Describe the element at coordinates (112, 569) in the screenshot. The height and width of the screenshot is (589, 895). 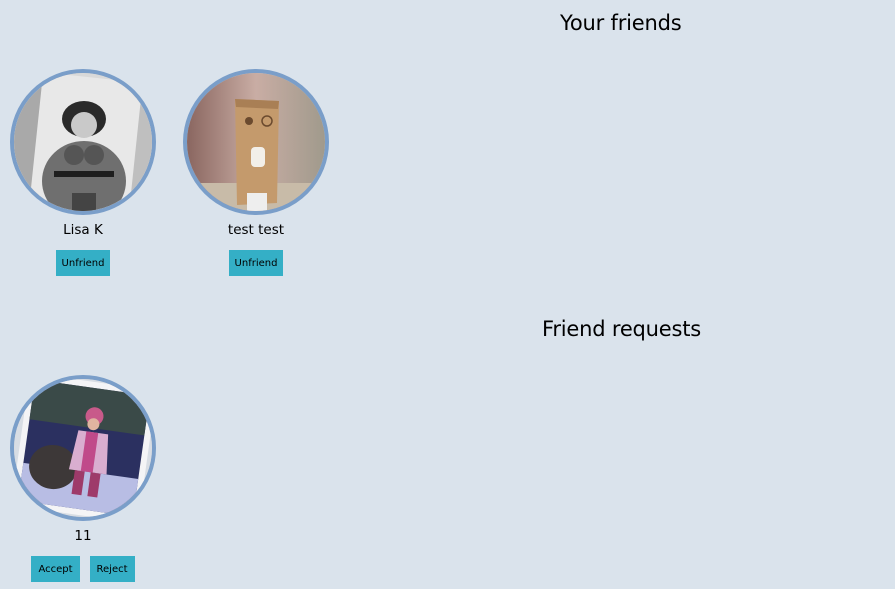
I see `reject-button: Reject` at that location.